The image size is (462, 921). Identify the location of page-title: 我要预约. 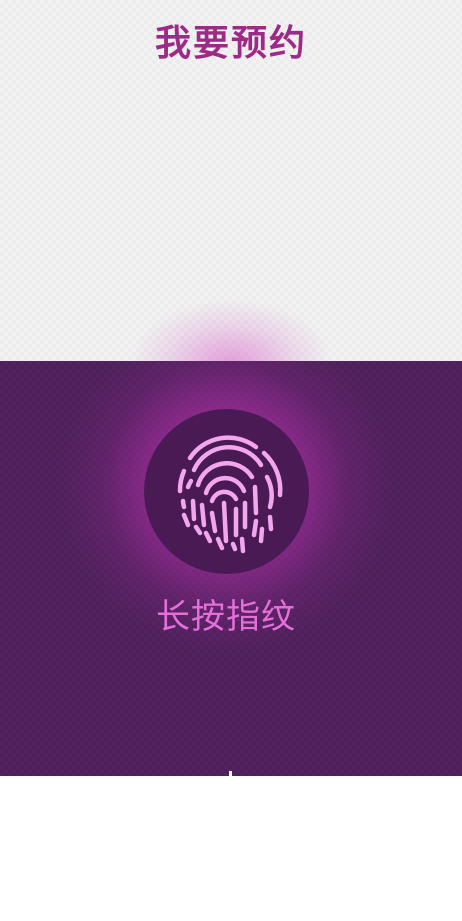
(230, 43).